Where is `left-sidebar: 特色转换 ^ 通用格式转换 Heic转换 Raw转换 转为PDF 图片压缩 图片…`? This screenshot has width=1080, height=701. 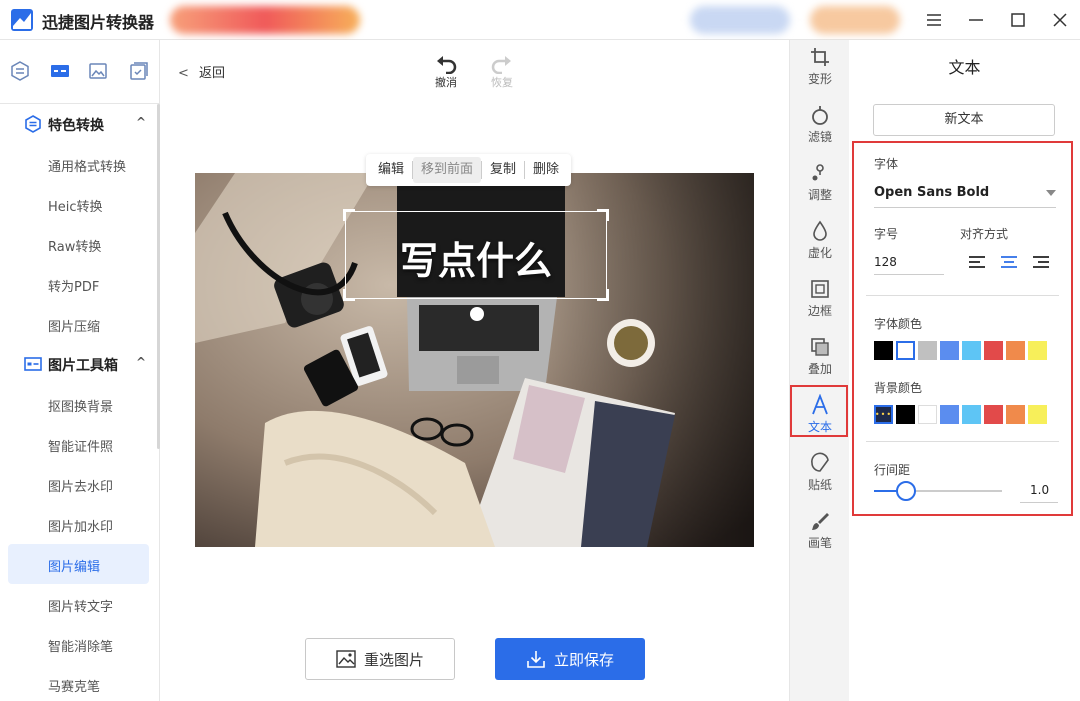
left-sidebar: 特色转换 ^ 通用格式转换 Heic转换 Raw转换 转为PDF 图片压缩 图片… is located at coordinates (80, 370).